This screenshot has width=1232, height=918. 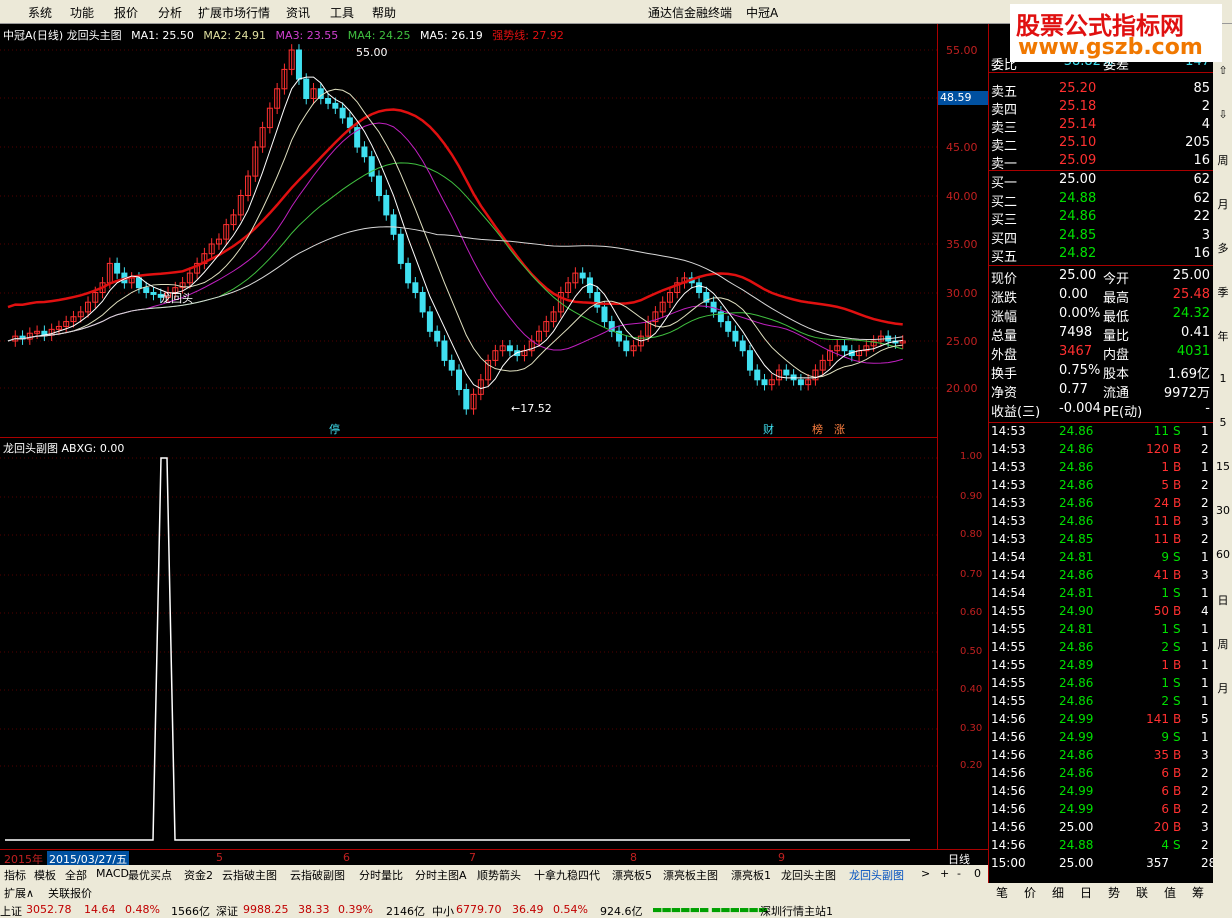 What do you see at coordinates (381, 875) in the screenshot?
I see `tab-volume-ratio: 分时量比` at bounding box center [381, 875].